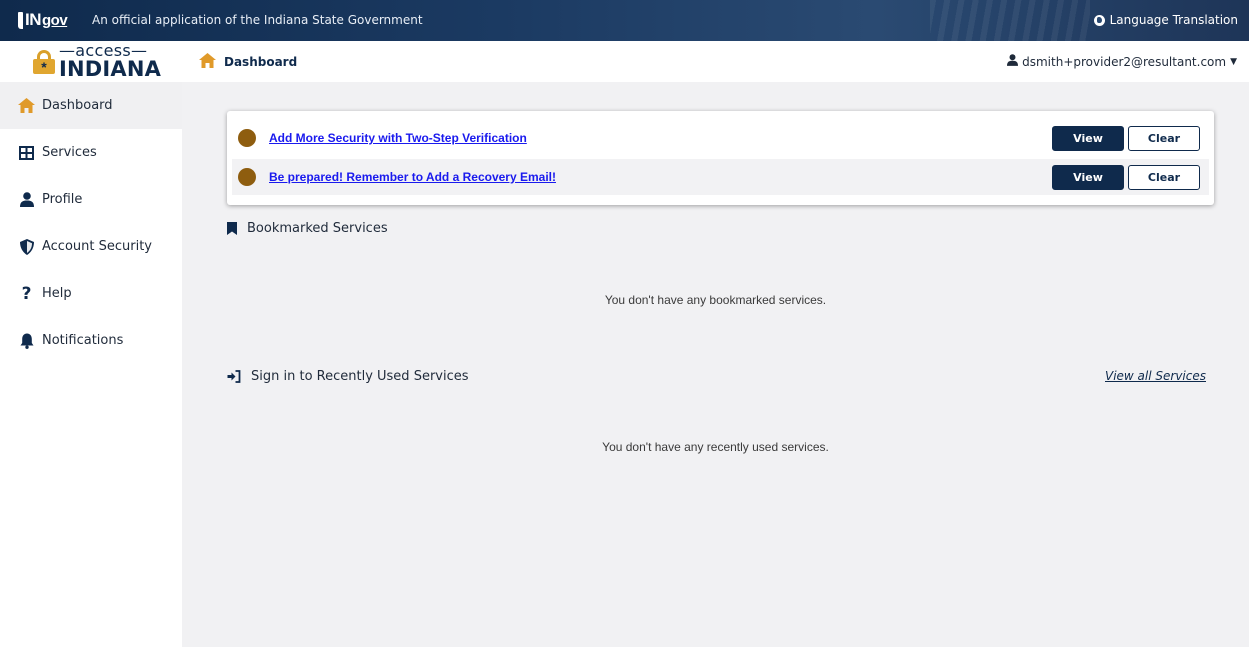  What do you see at coordinates (69, 152) in the screenshot?
I see `sidebar-item-label: Services` at bounding box center [69, 152].